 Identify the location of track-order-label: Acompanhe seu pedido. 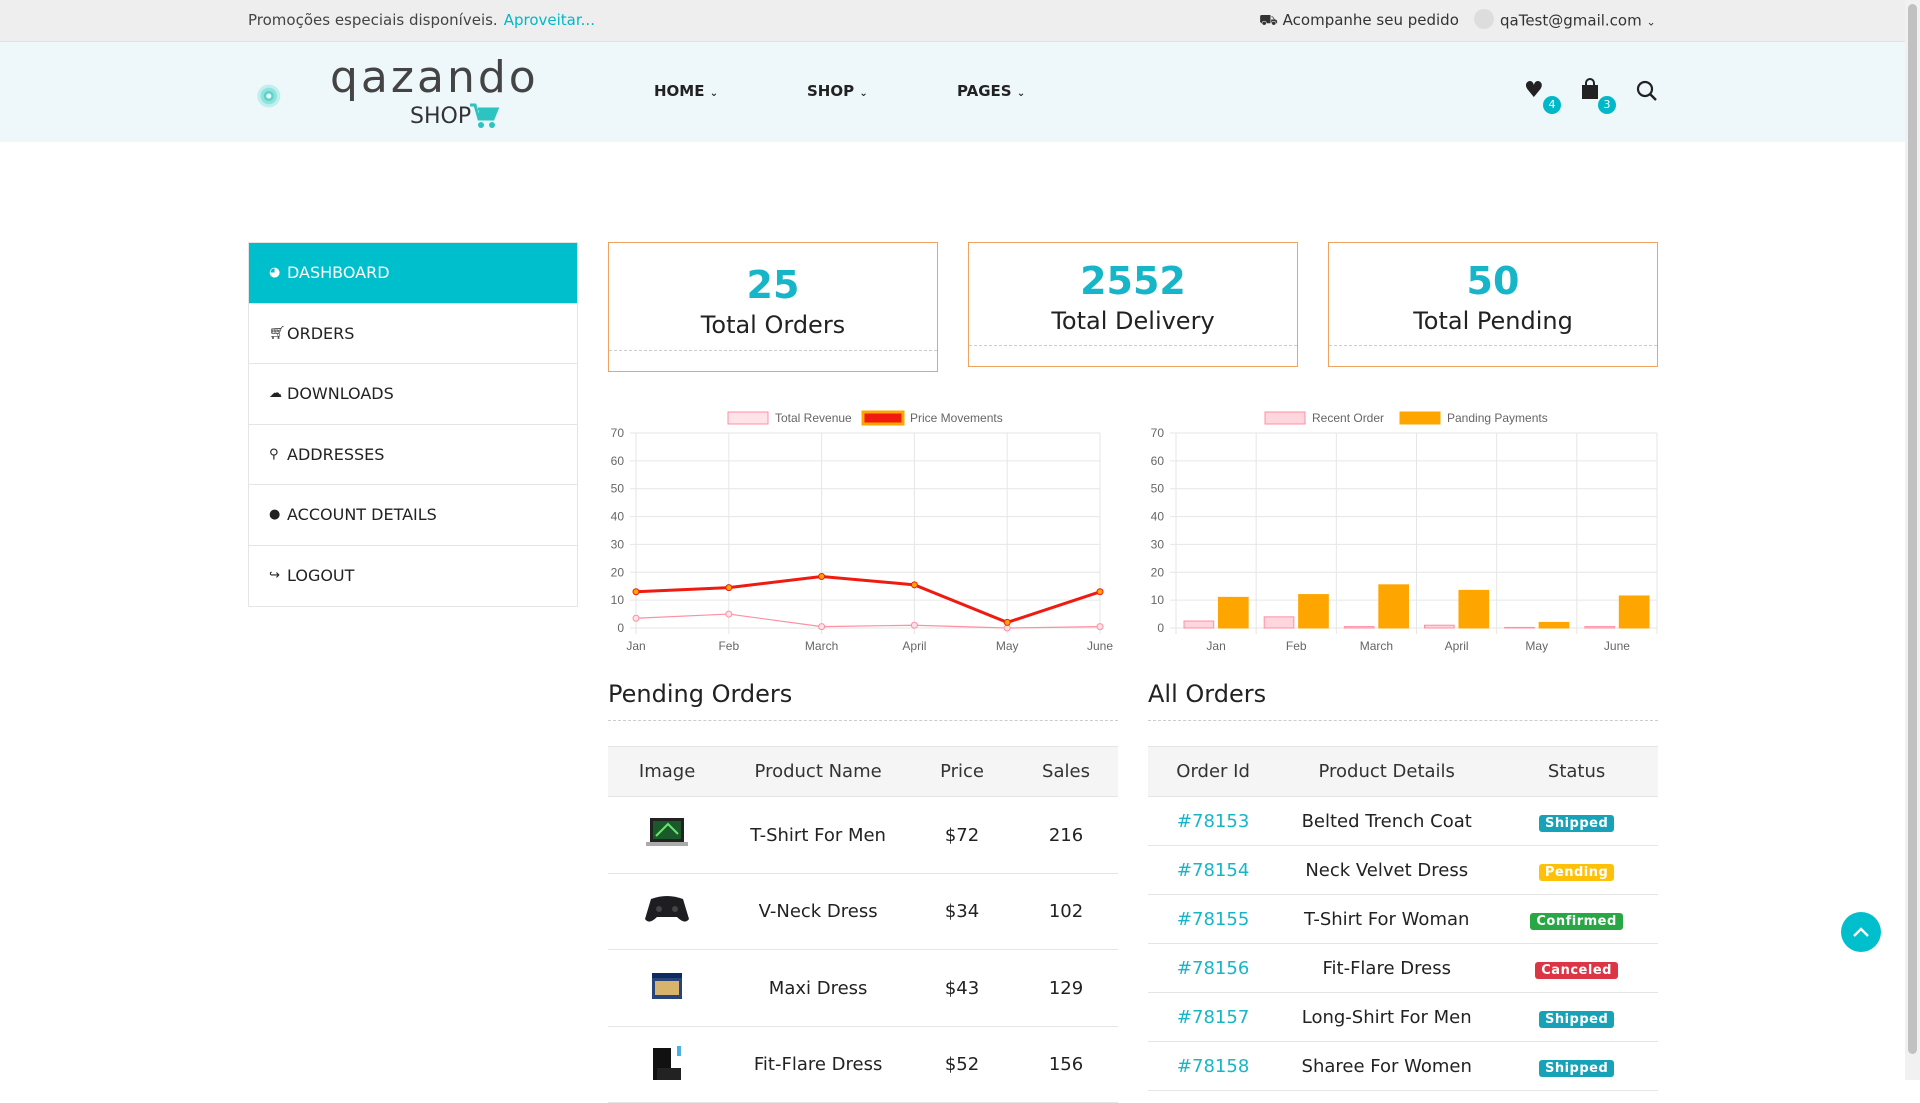
(1370, 20).